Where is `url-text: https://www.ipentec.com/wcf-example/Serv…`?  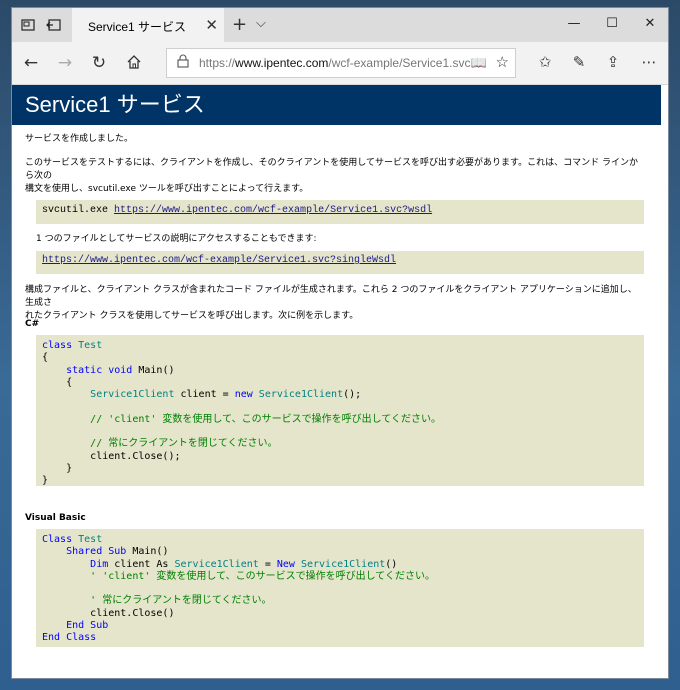
url-text: https://www.ipentec.com/wcf-example/Serv… is located at coordinates (334, 63).